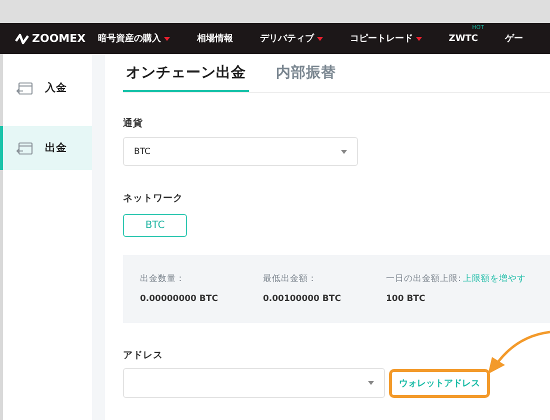  What do you see at coordinates (133, 123) in the screenshot?
I see `field-label: 通貨` at bounding box center [133, 123].